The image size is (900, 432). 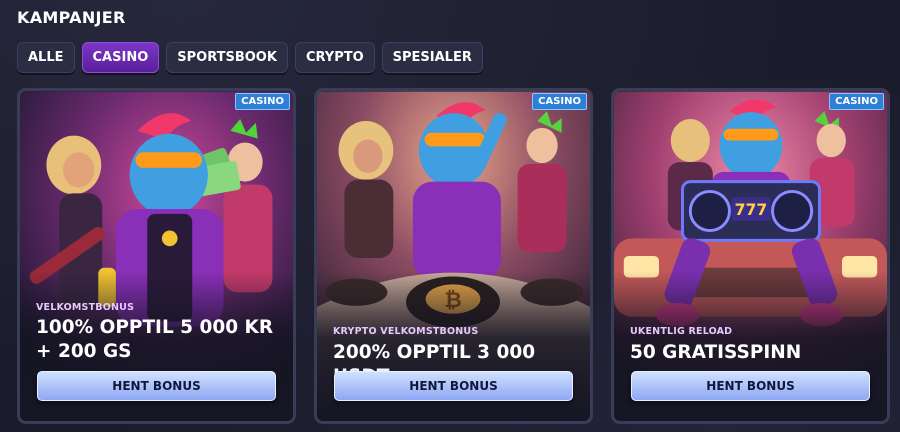 I want to click on promo-subtitle: KRYPTO VELKOMSTBONUS, so click(x=406, y=331).